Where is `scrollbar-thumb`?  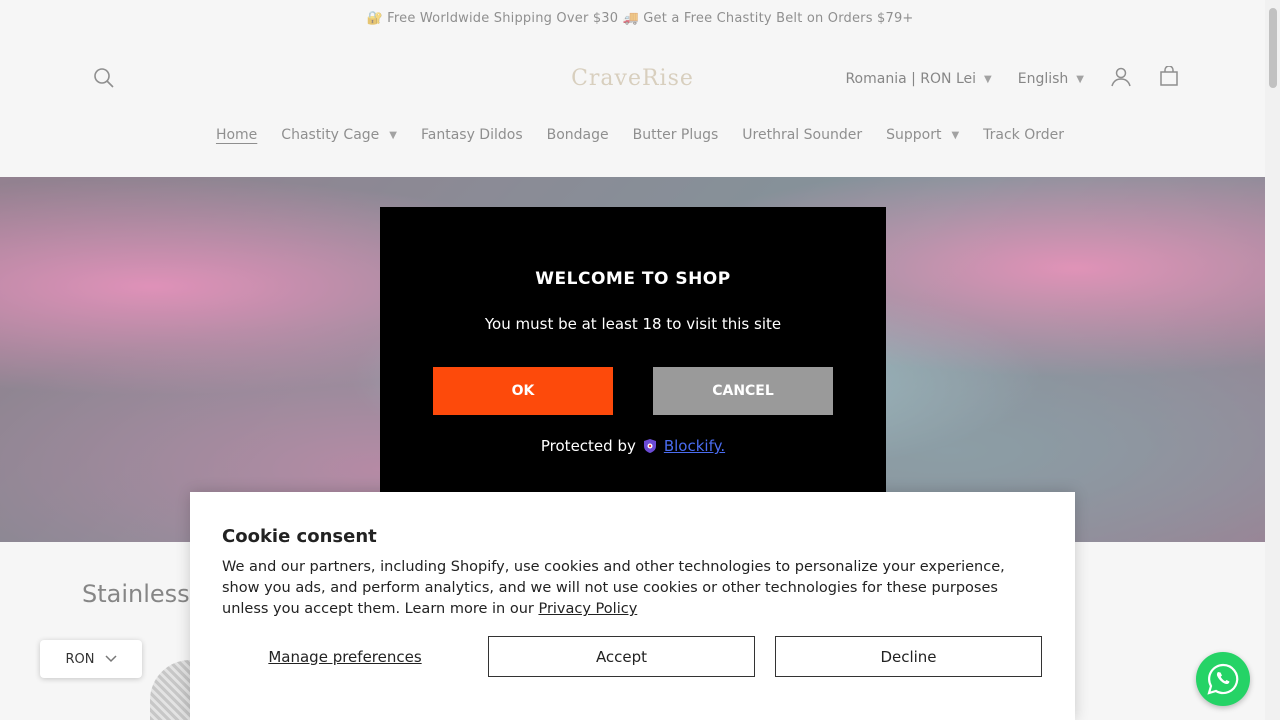
scrollbar-thumb is located at coordinates (1273, 48).